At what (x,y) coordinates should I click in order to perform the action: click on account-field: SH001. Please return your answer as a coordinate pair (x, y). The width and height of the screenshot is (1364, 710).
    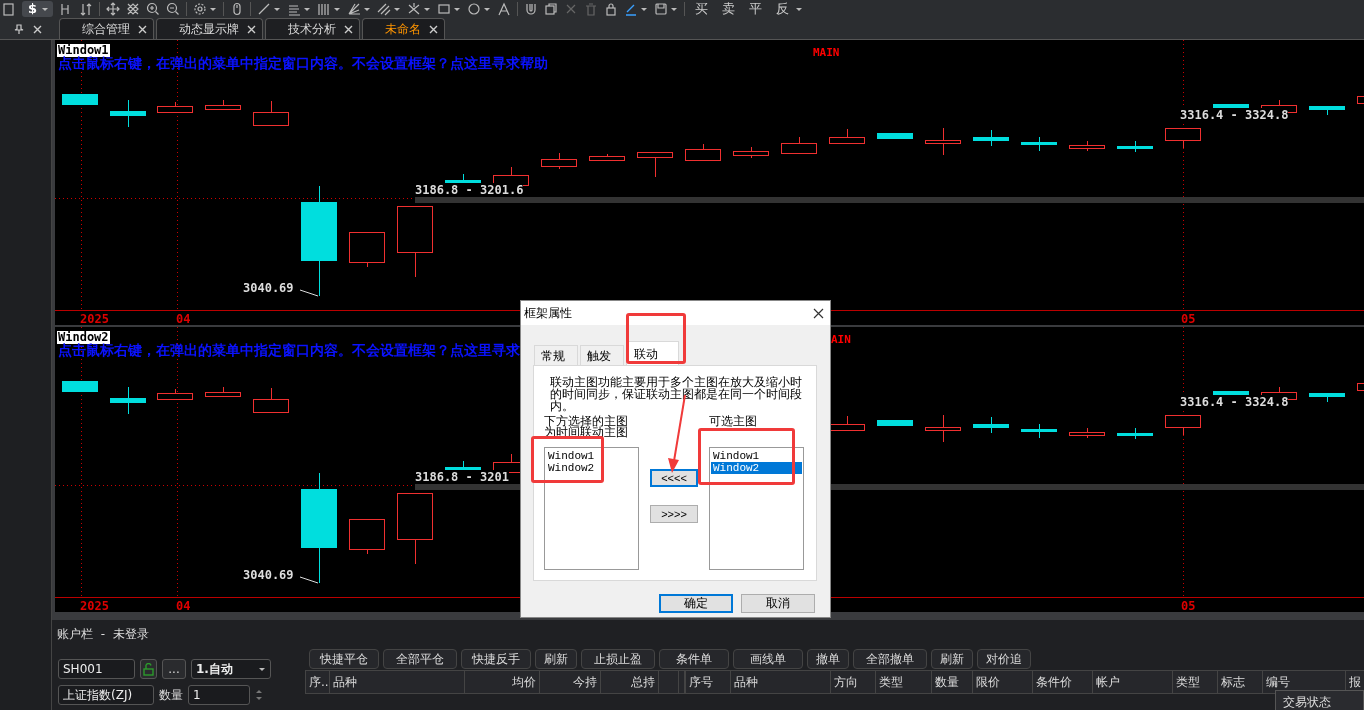
    Looking at the image, I should click on (96, 669).